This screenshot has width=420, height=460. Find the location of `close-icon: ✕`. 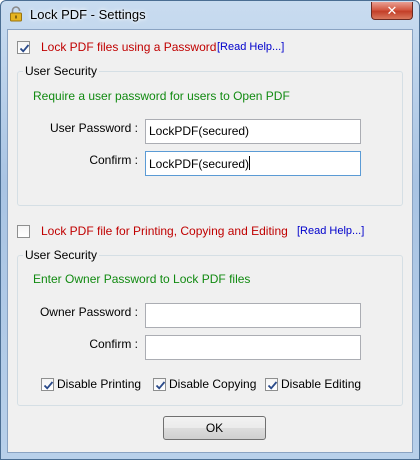

close-icon: ✕ is located at coordinates (392, 10).